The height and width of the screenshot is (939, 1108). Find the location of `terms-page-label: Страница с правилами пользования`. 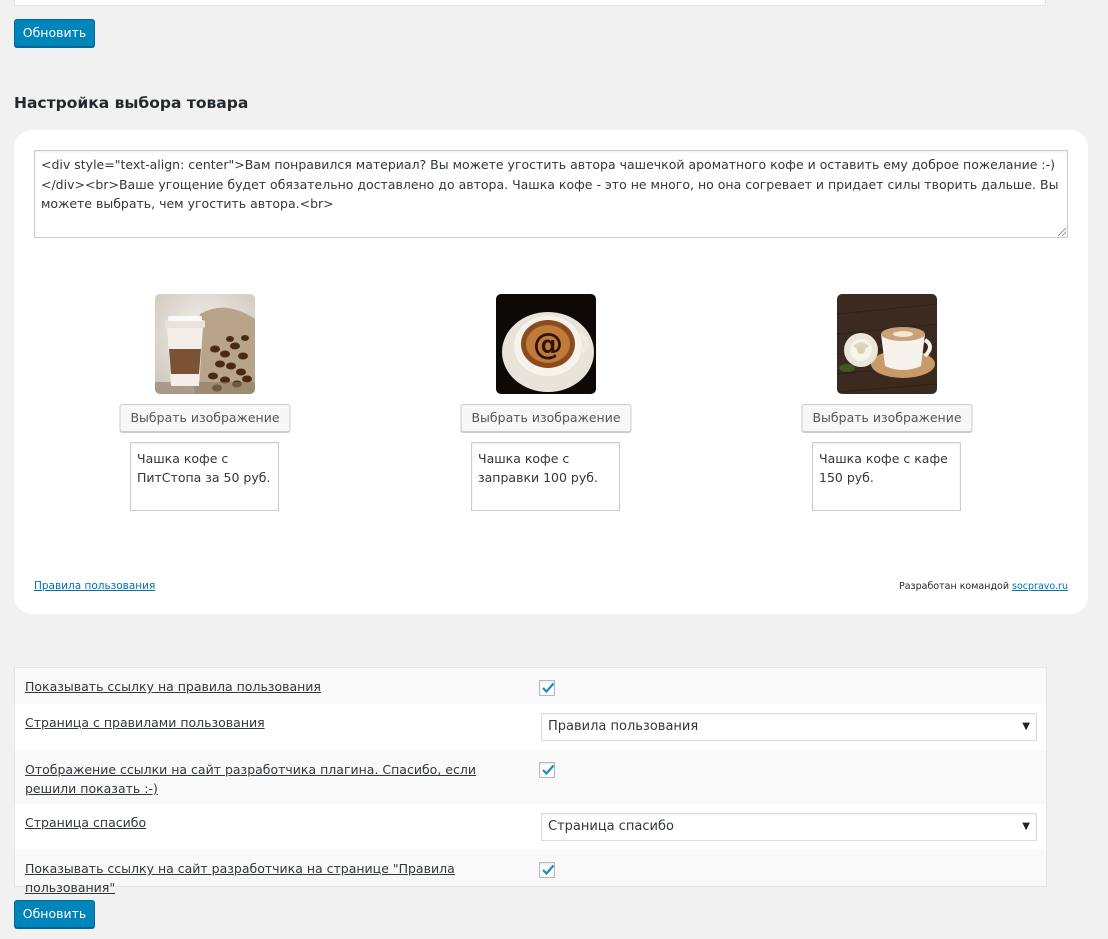

terms-page-label: Страница с правилами пользования is located at coordinates (265, 722).